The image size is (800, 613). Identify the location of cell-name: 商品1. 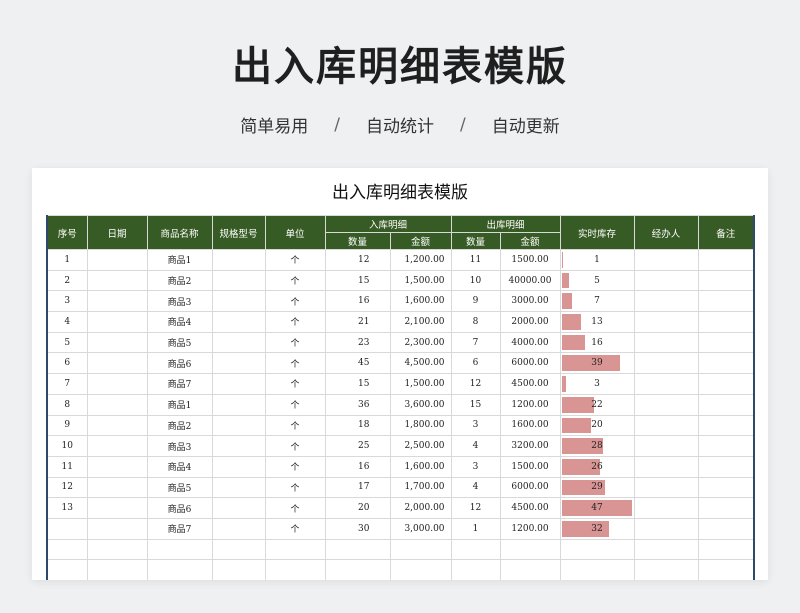
(179, 260).